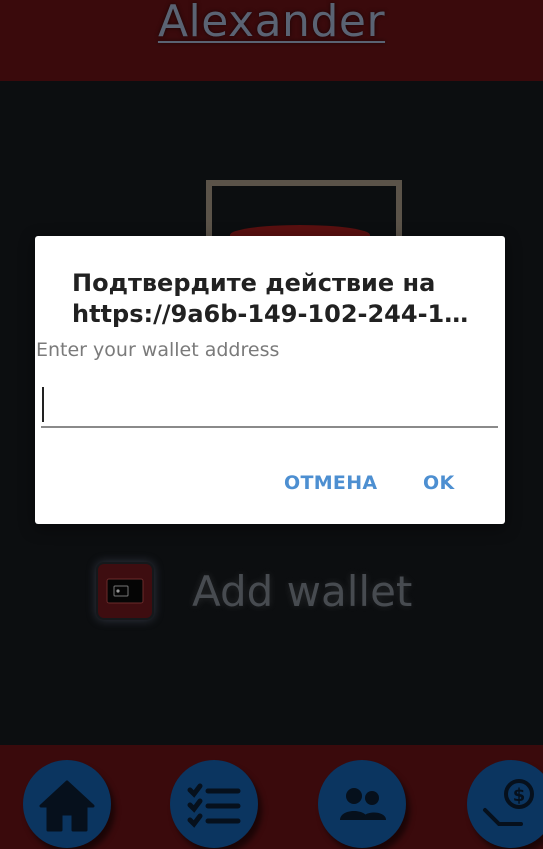  I want to click on nav-referrals-button, so click(362, 804).